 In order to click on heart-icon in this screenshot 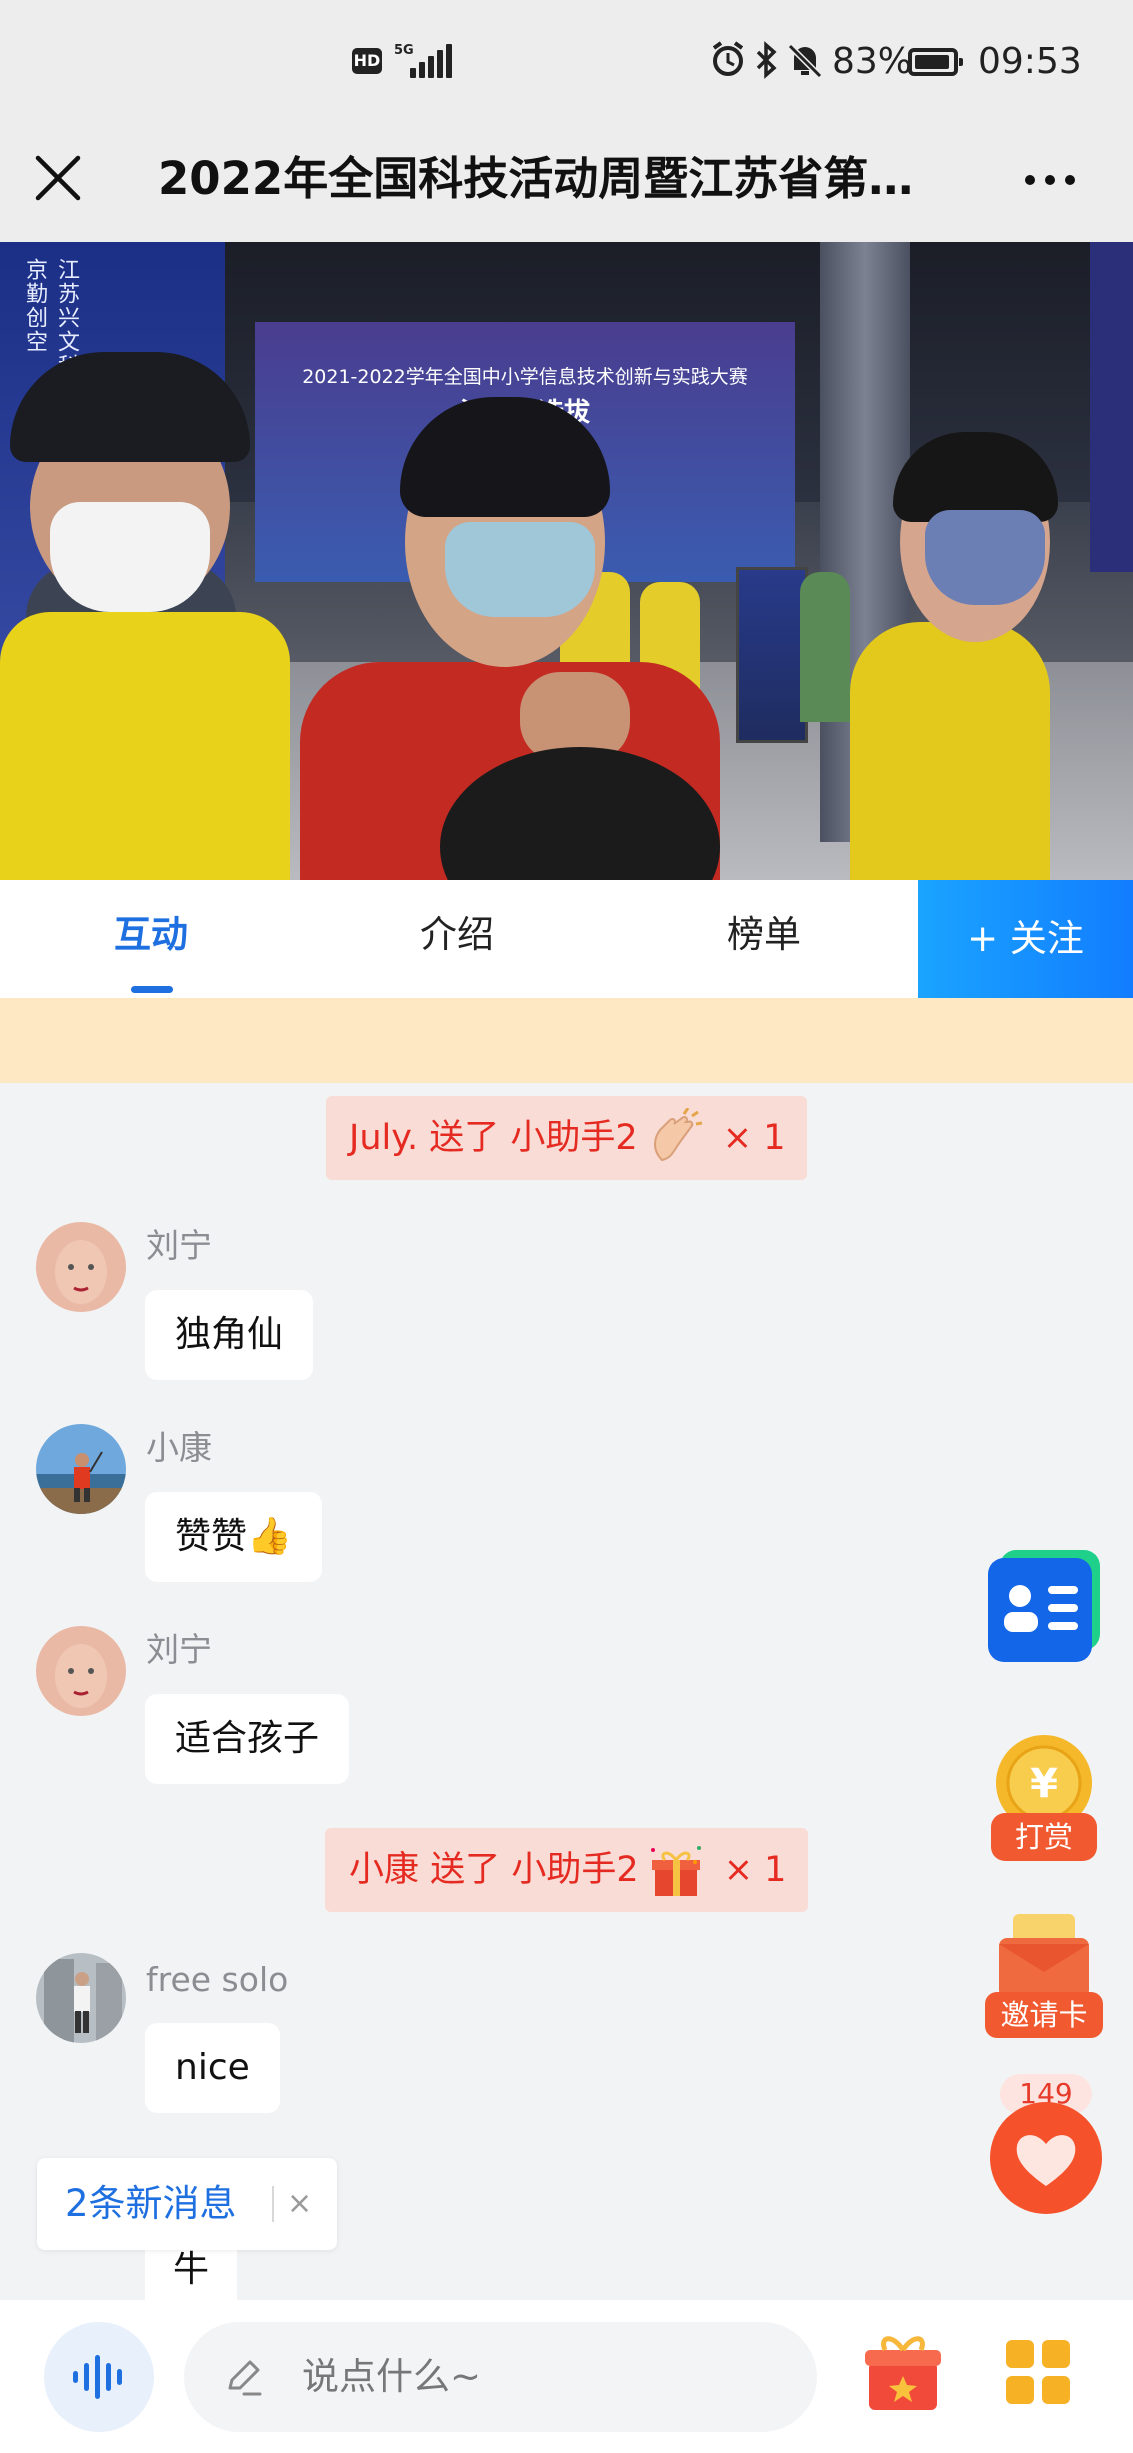, I will do `click(1046, 2158)`.